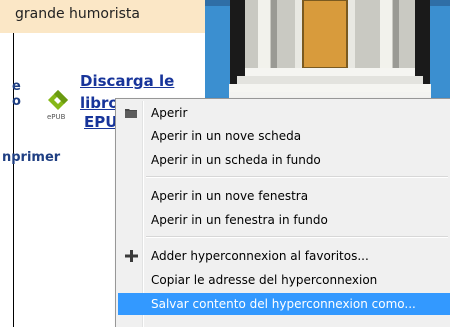 The image size is (450, 327). What do you see at coordinates (284, 280) in the screenshot?
I see `menu-item-copy-link: Copiar le adresse del hyperconnexion` at bounding box center [284, 280].